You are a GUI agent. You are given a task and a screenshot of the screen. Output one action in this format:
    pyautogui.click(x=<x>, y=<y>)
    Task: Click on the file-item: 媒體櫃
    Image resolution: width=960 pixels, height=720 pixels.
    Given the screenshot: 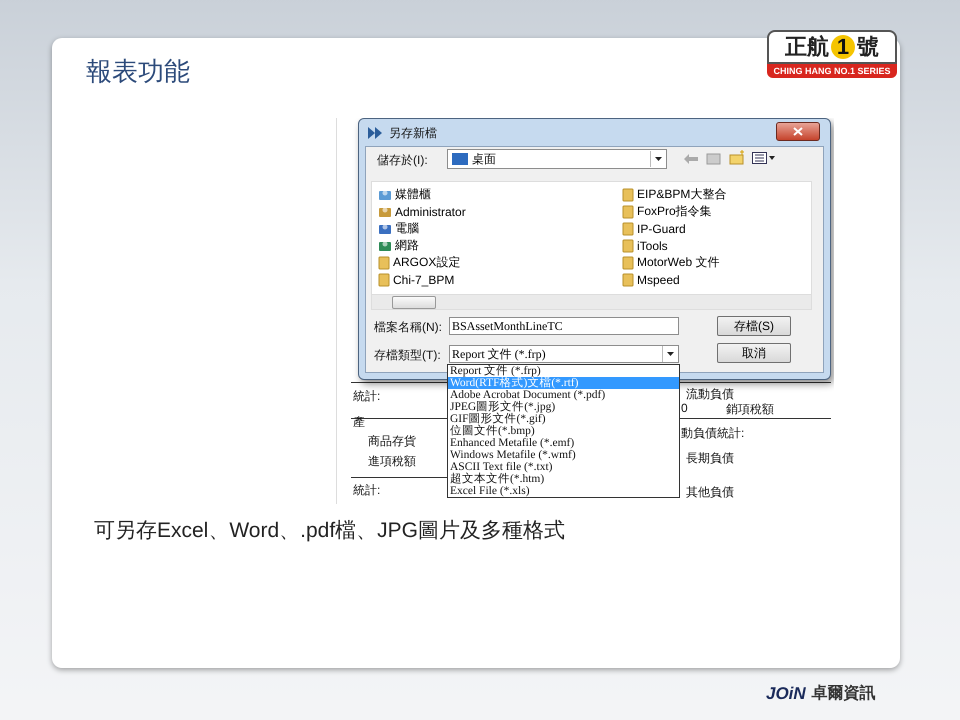 What is the action you would take?
    pyautogui.click(x=404, y=194)
    